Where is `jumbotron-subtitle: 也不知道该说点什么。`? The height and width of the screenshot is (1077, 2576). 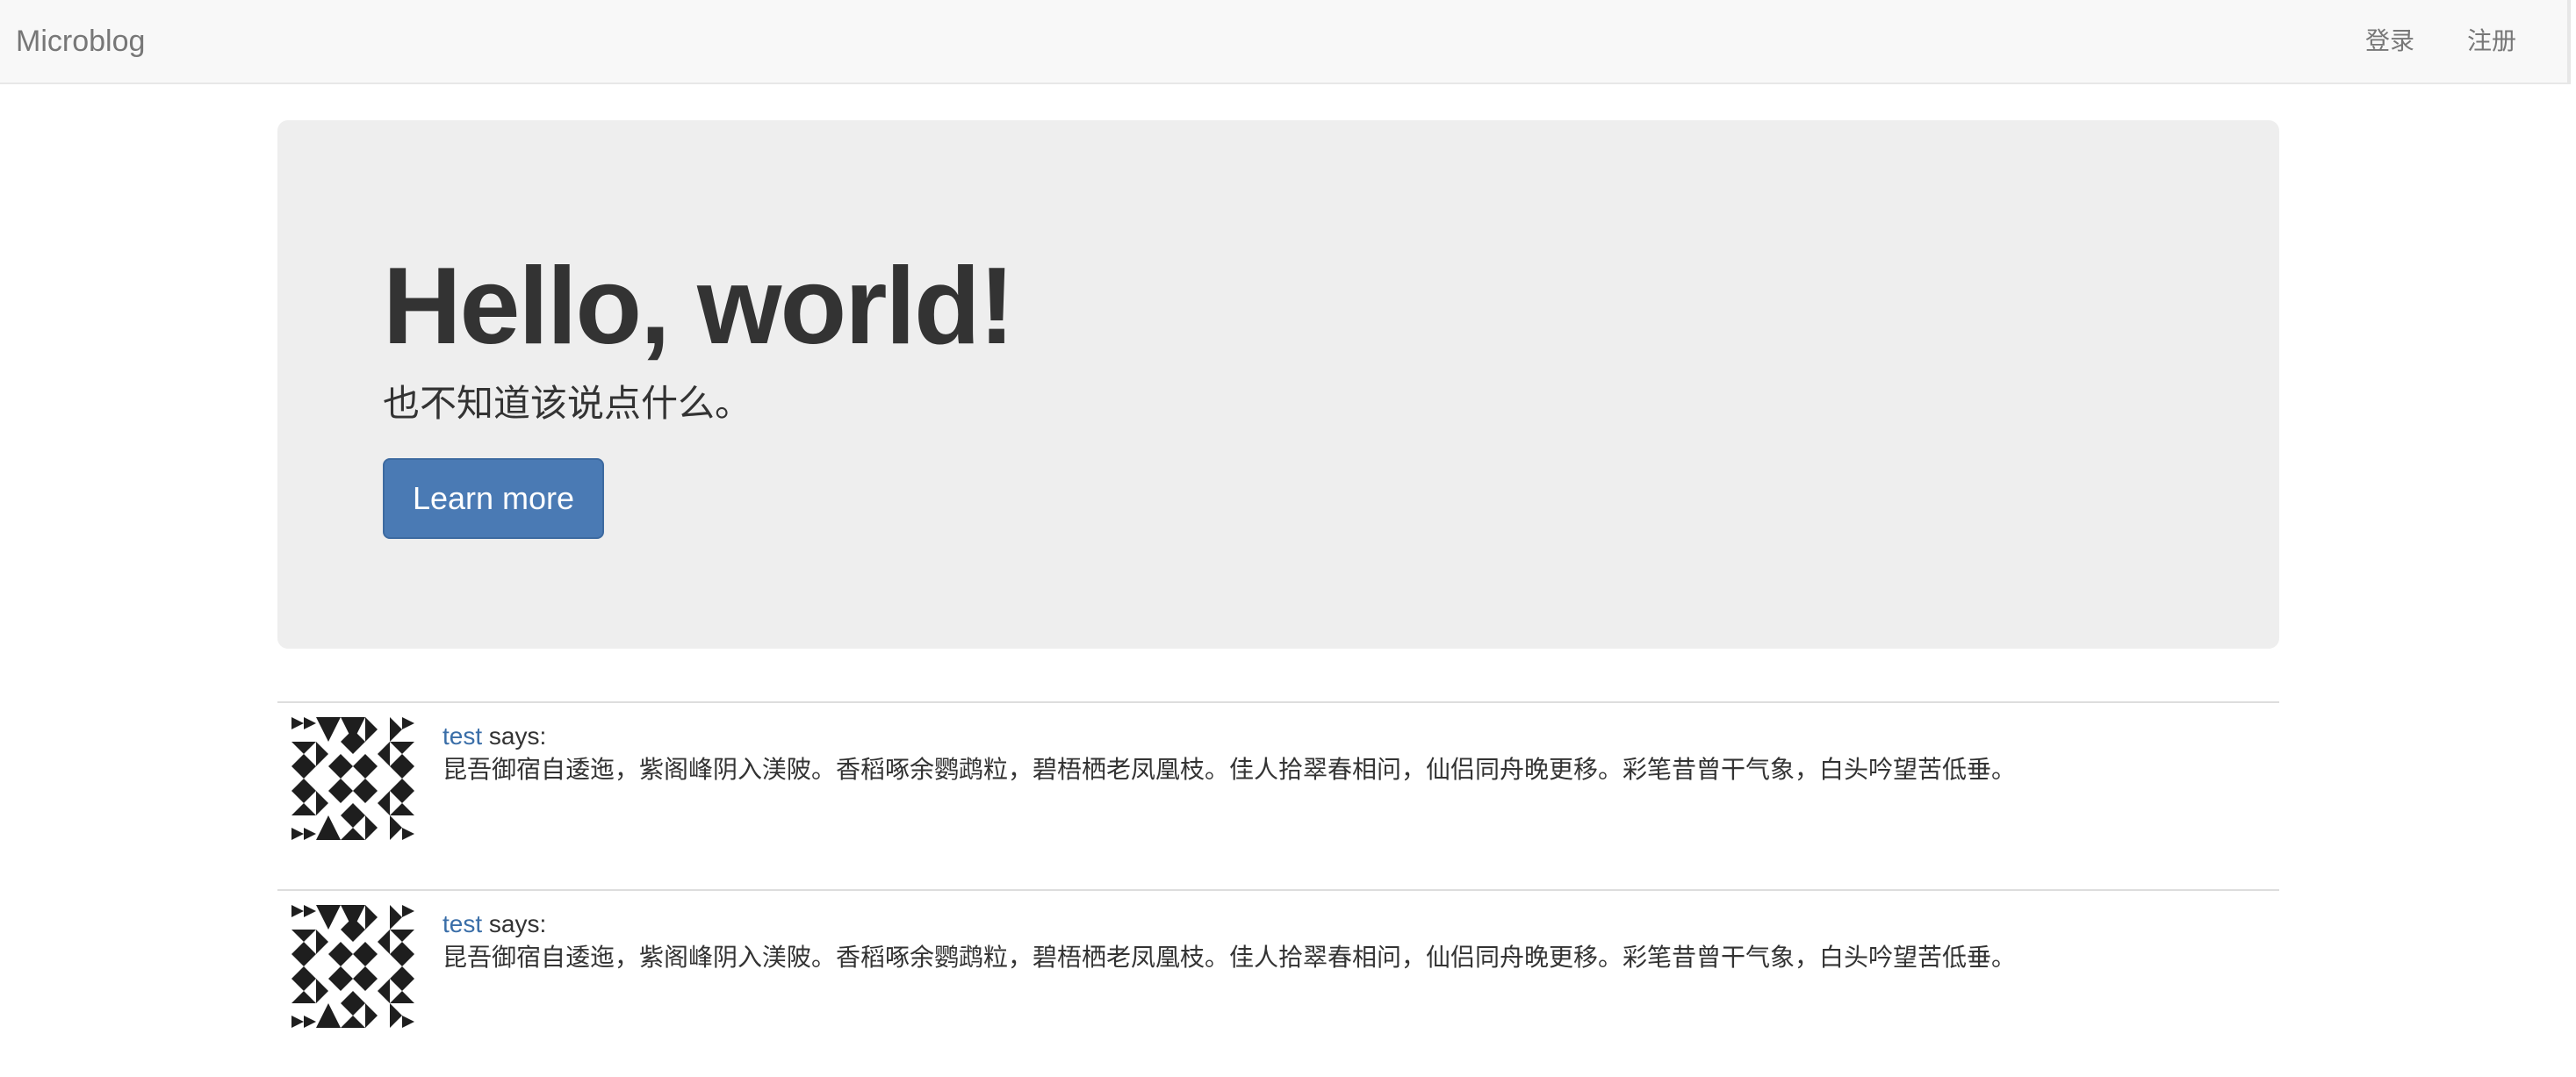
jumbotron-subtitle: 也不知道该说点什么。 is located at coordinates (567, 403).